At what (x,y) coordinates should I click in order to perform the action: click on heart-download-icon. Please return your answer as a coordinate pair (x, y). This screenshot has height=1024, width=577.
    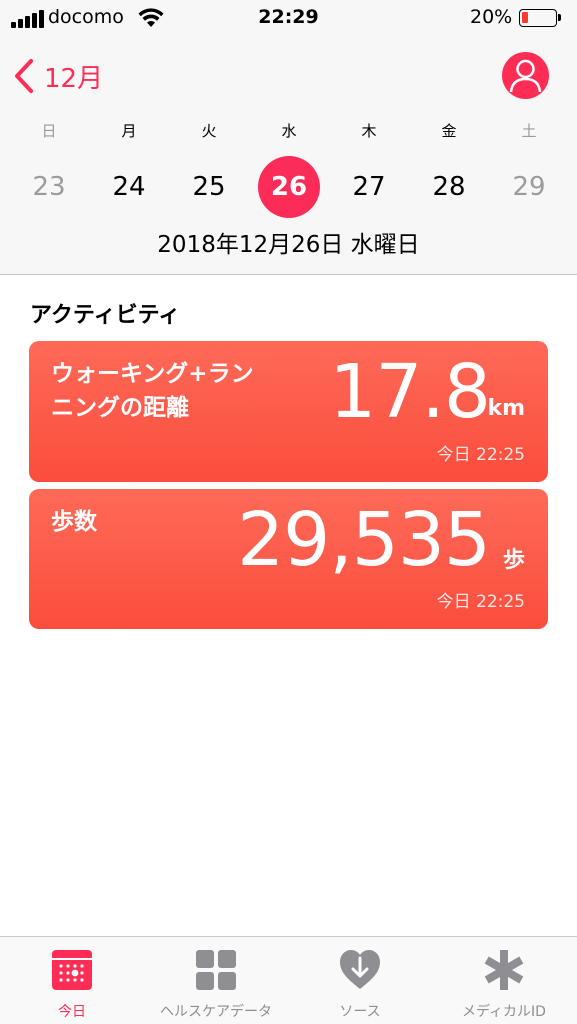
    Looking at the image, I should click on (360, 969).